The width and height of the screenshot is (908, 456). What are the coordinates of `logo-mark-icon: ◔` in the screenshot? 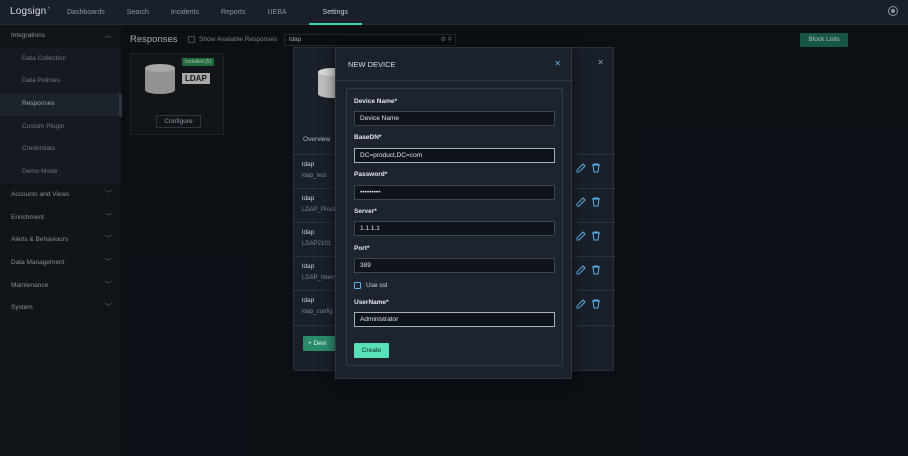 It's located at (48, 9).